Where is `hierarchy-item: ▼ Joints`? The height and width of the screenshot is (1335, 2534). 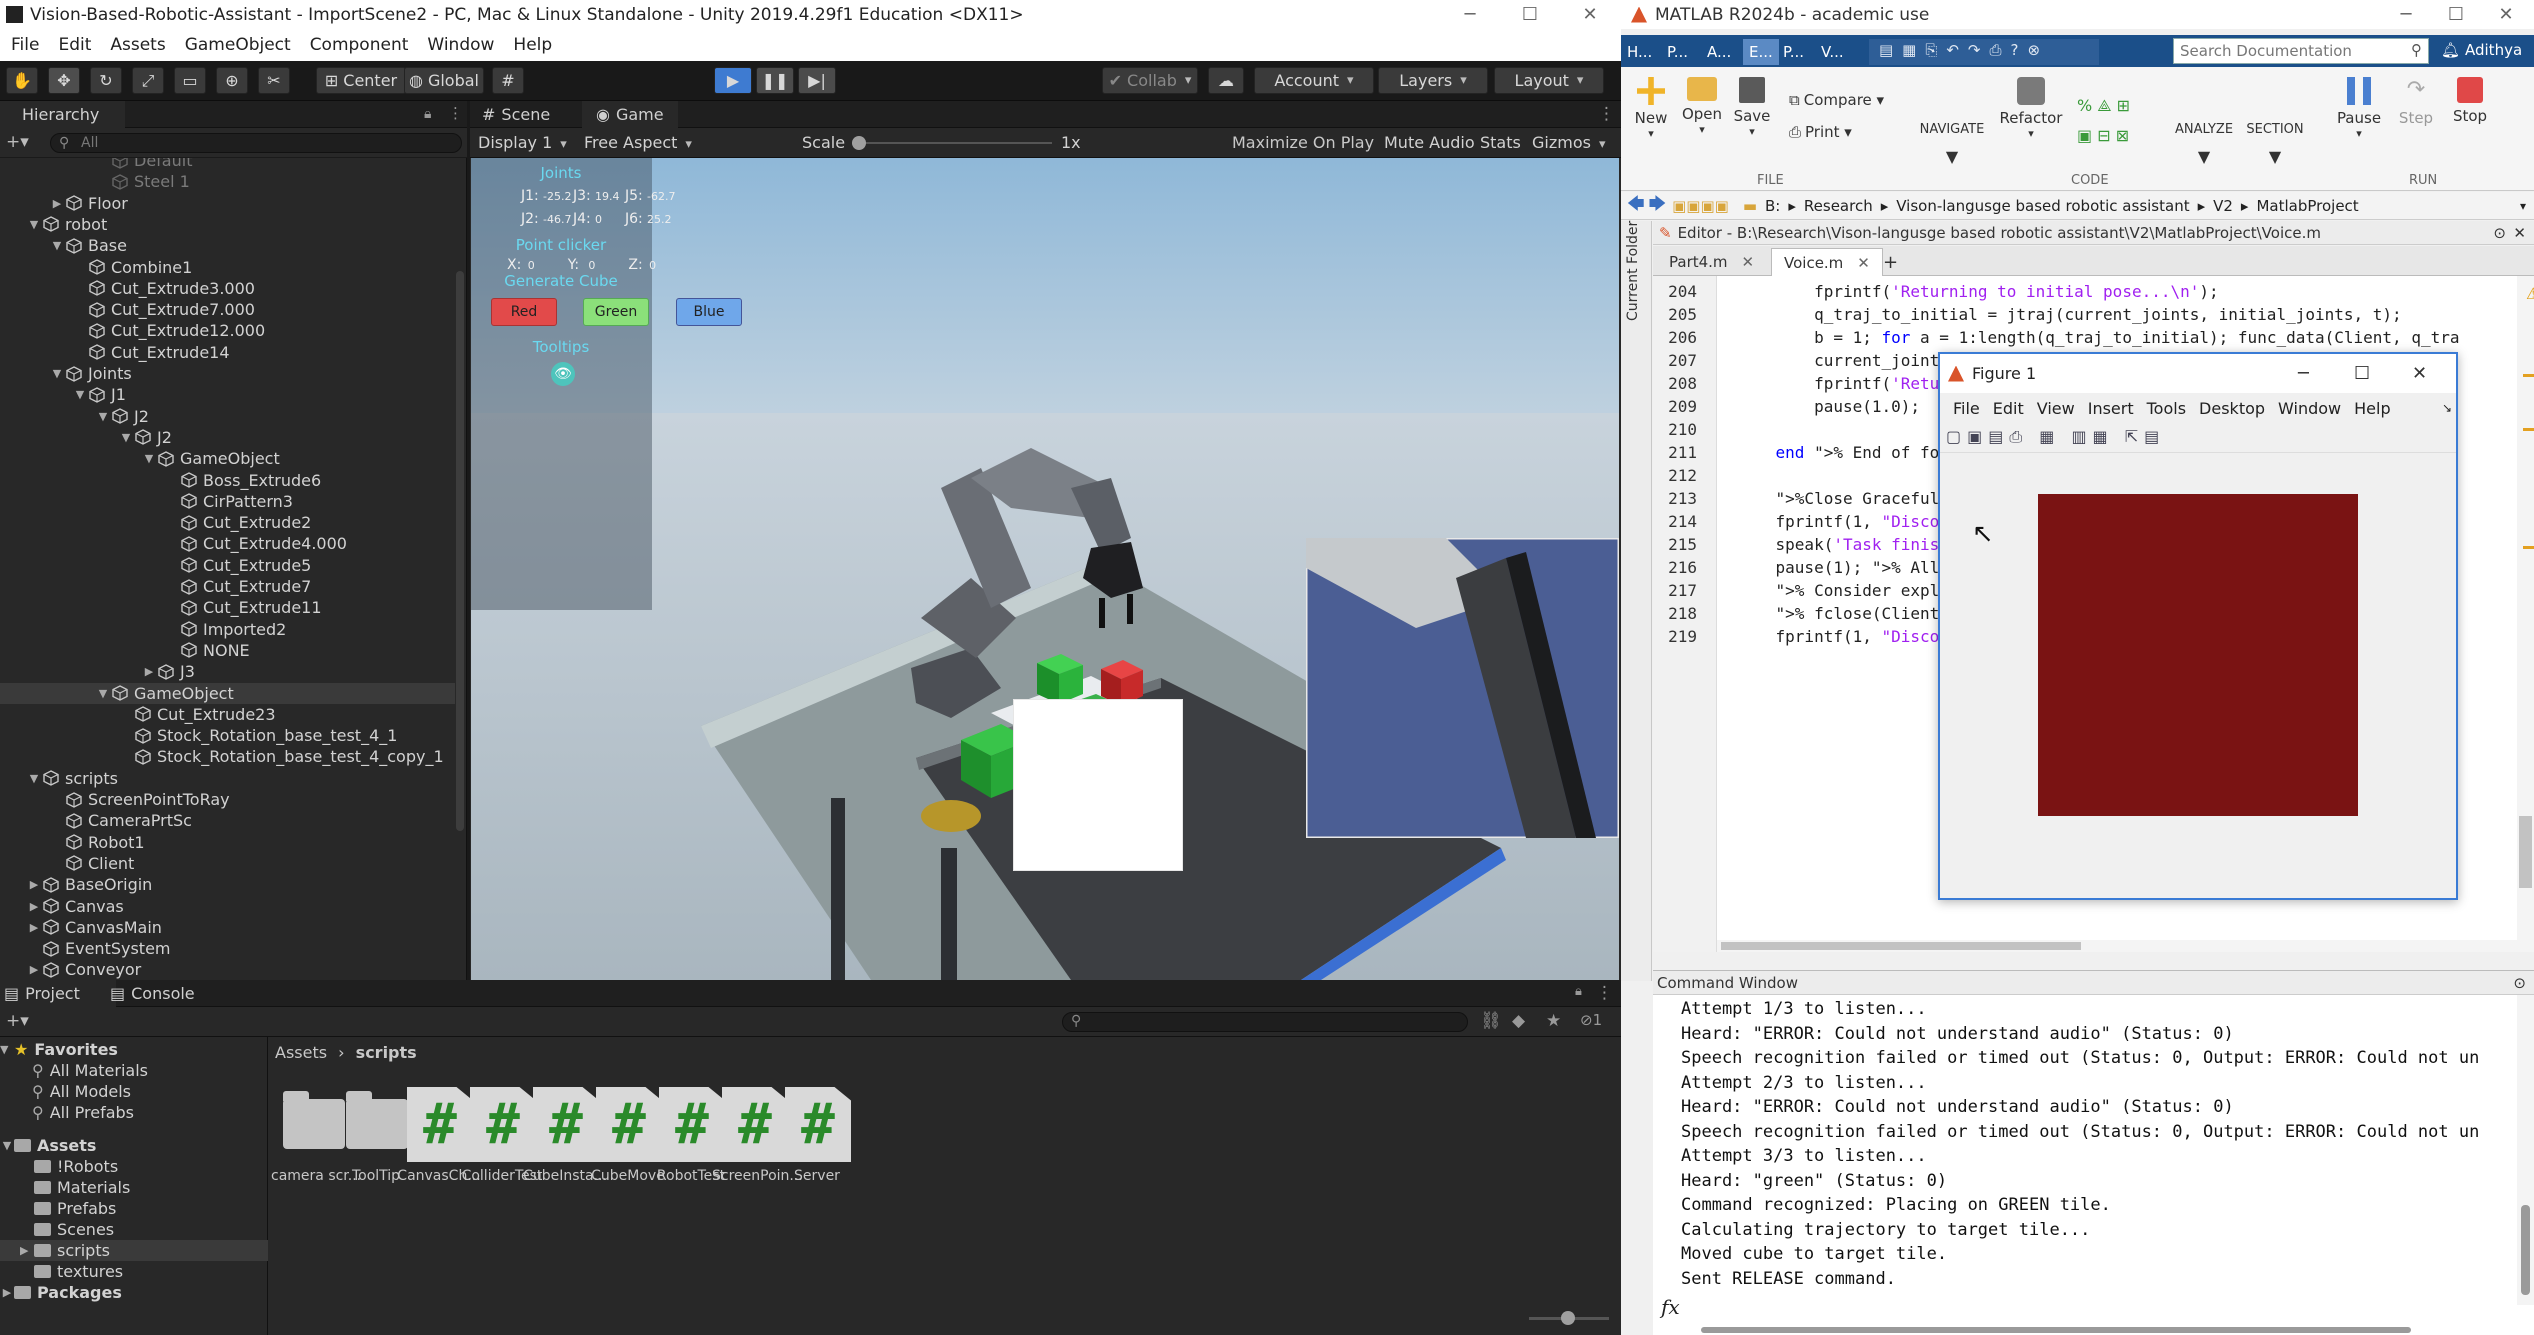 hierarchy-item: ▼ Joints is located at coordinates (227, 373).